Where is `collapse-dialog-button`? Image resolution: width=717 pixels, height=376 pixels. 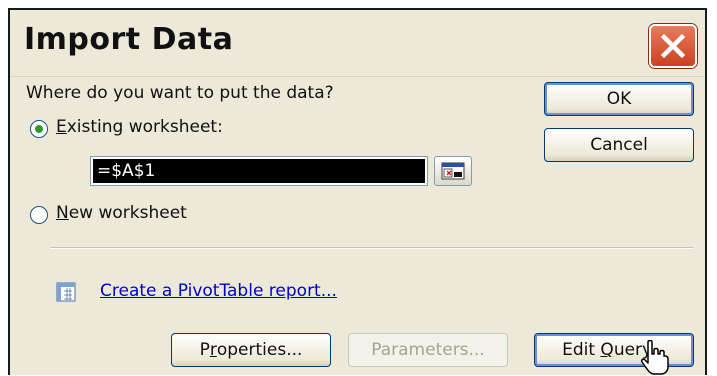 collapse-dialog-button is located at coordinates (453, 171).